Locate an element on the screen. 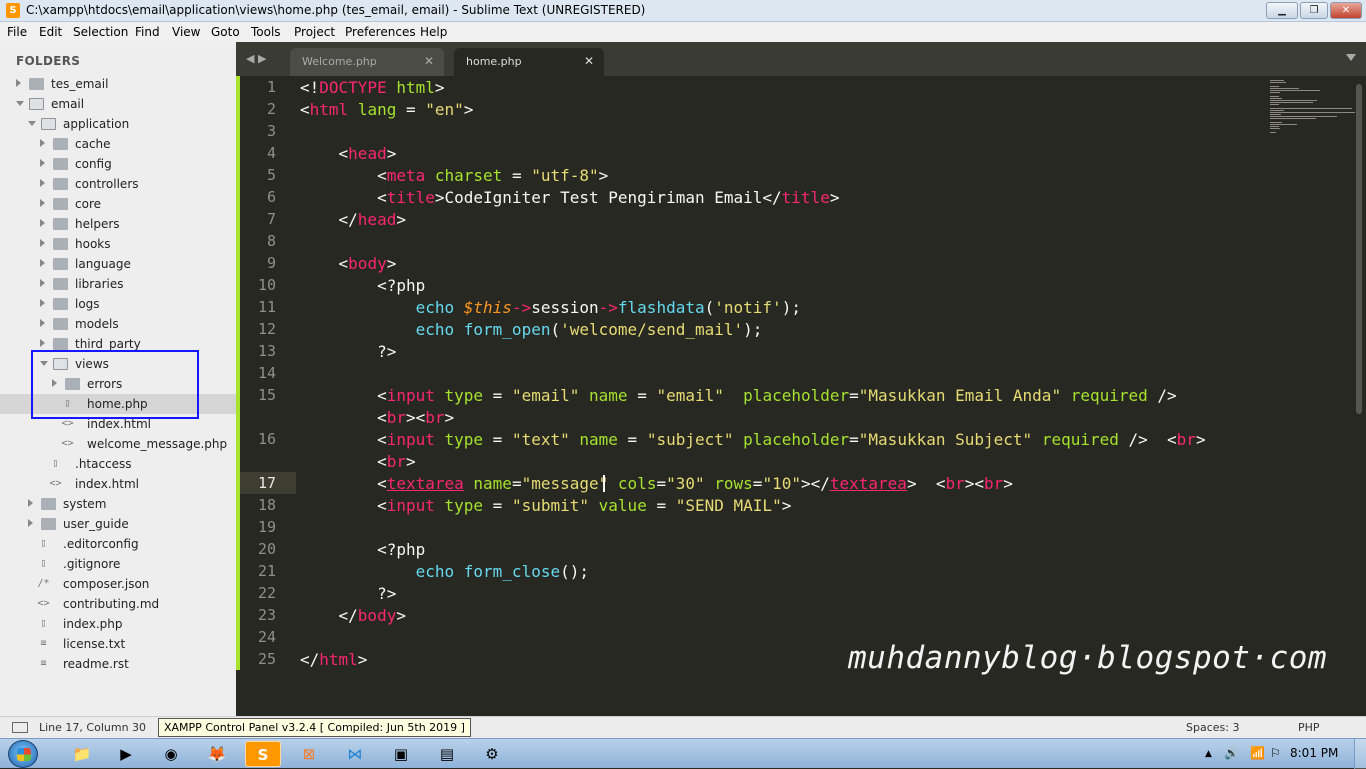 The height and width of the screenshot is (769, 1366). signal-icon: 📶 is located at coordinates (1257, 753).